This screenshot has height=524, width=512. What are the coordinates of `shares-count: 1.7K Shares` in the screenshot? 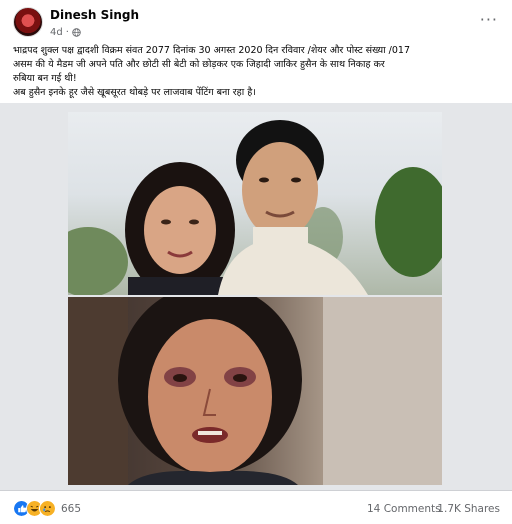 It's located at (468, 509).